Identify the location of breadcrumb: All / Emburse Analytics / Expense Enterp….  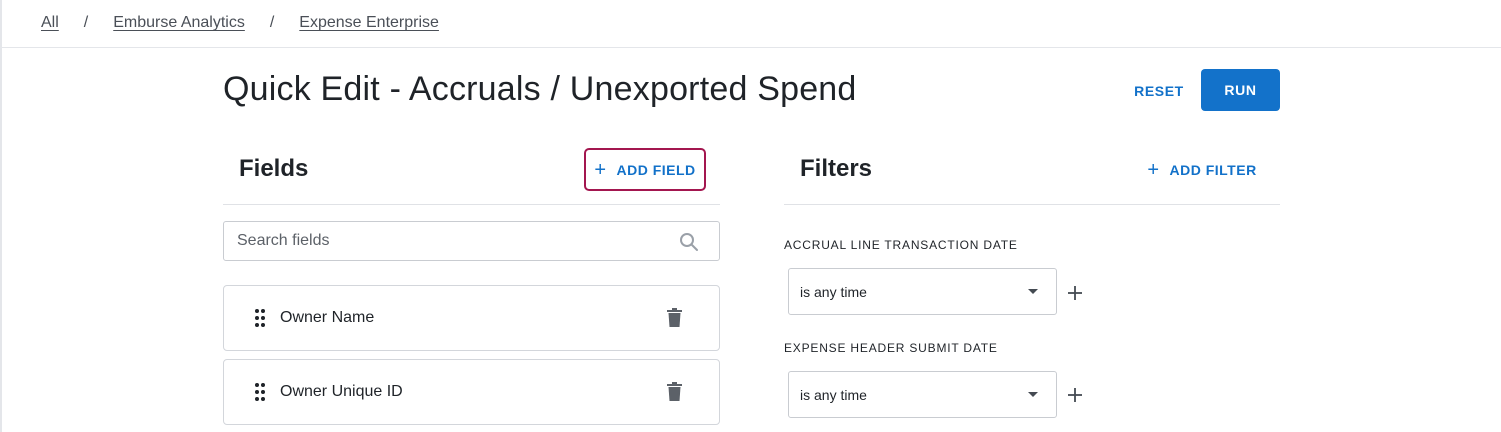
(240, 23).